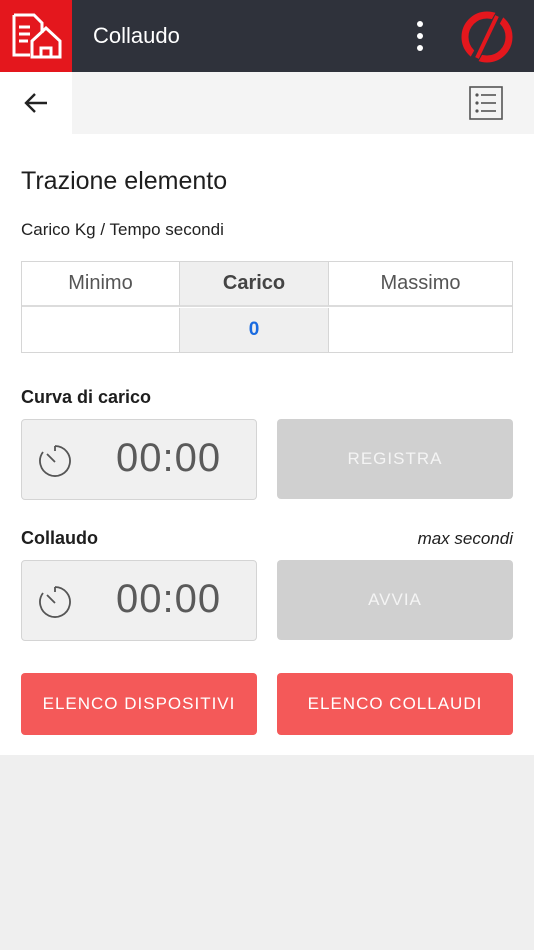 The height and width of the screenshot is (950, 534). I want to click on test-timer: 00:00, so click(139, 600).